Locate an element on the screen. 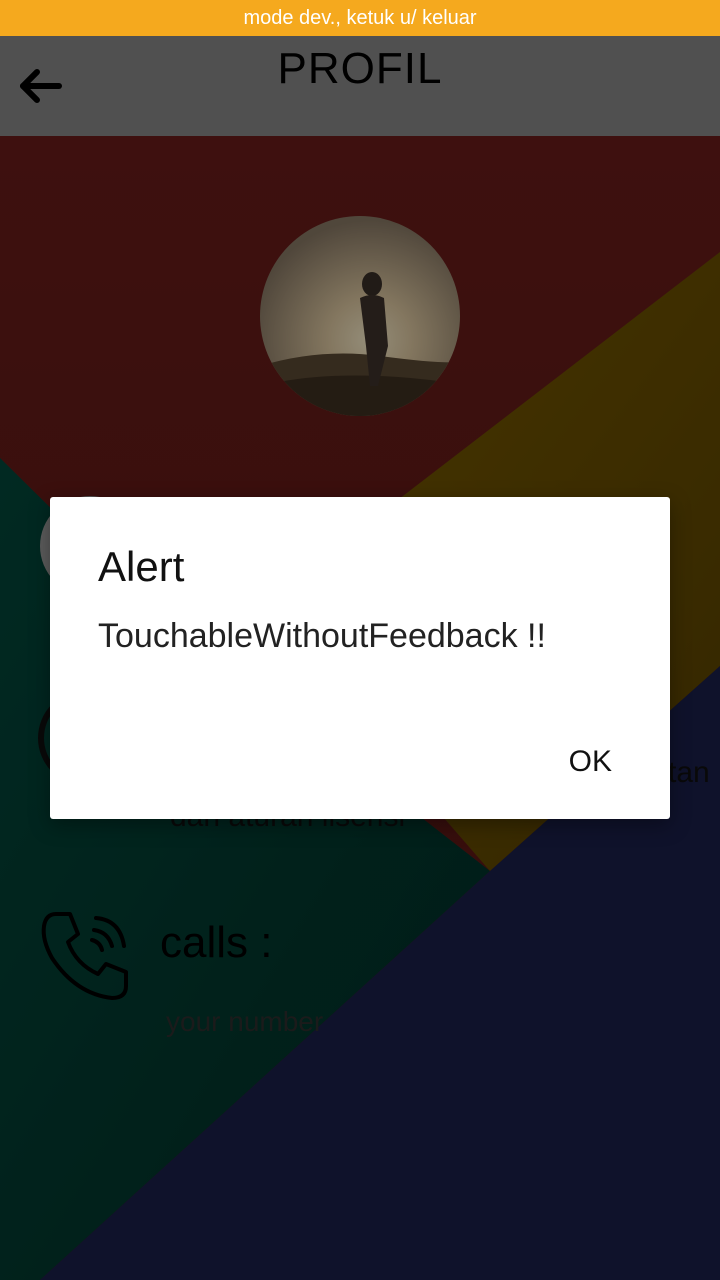 The height and width of the screenshot is (1280, 720). alert-title: Alert is located at coordinates (141, 566).